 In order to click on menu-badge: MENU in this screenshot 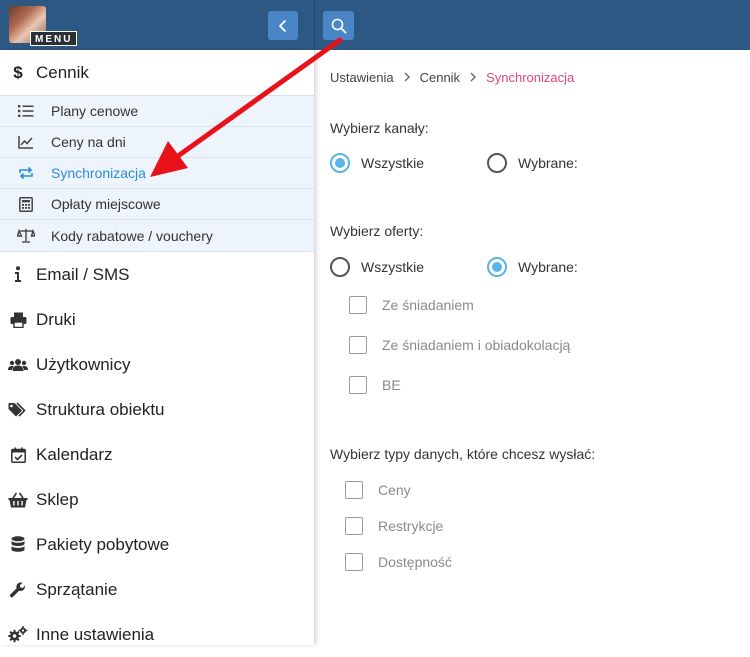, I will do `click(54, 38)`.